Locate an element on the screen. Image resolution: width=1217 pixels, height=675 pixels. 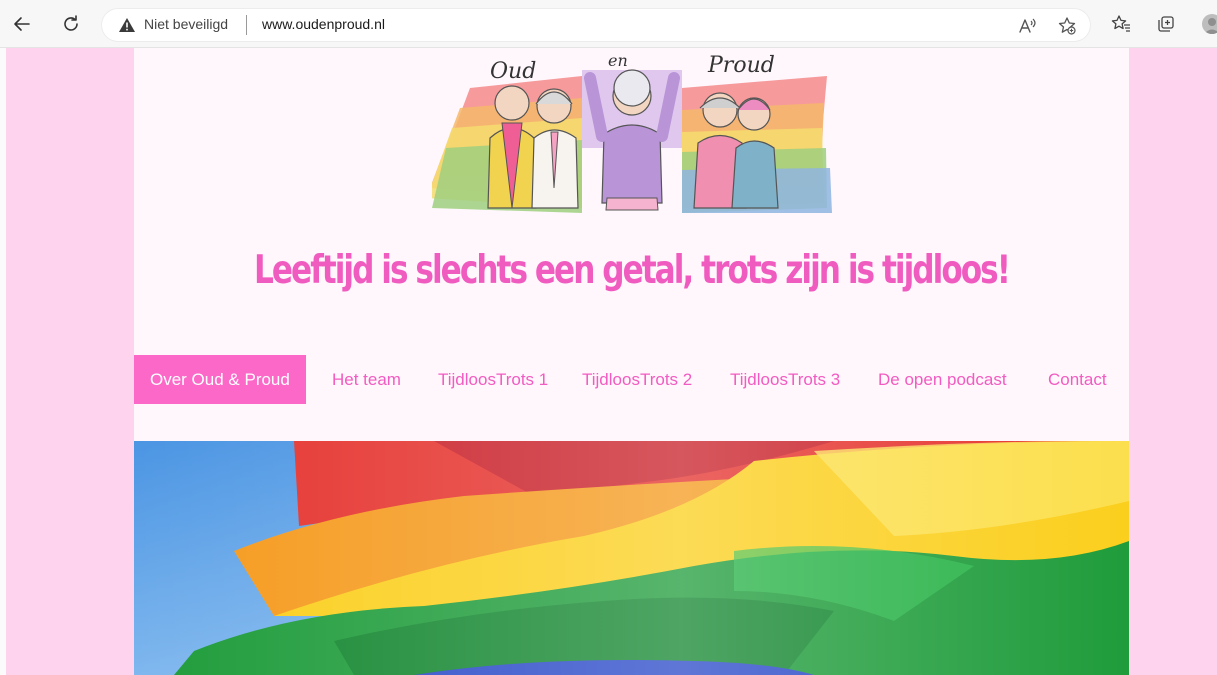
favorite-add-icon is located at coordinates (1067, 26).